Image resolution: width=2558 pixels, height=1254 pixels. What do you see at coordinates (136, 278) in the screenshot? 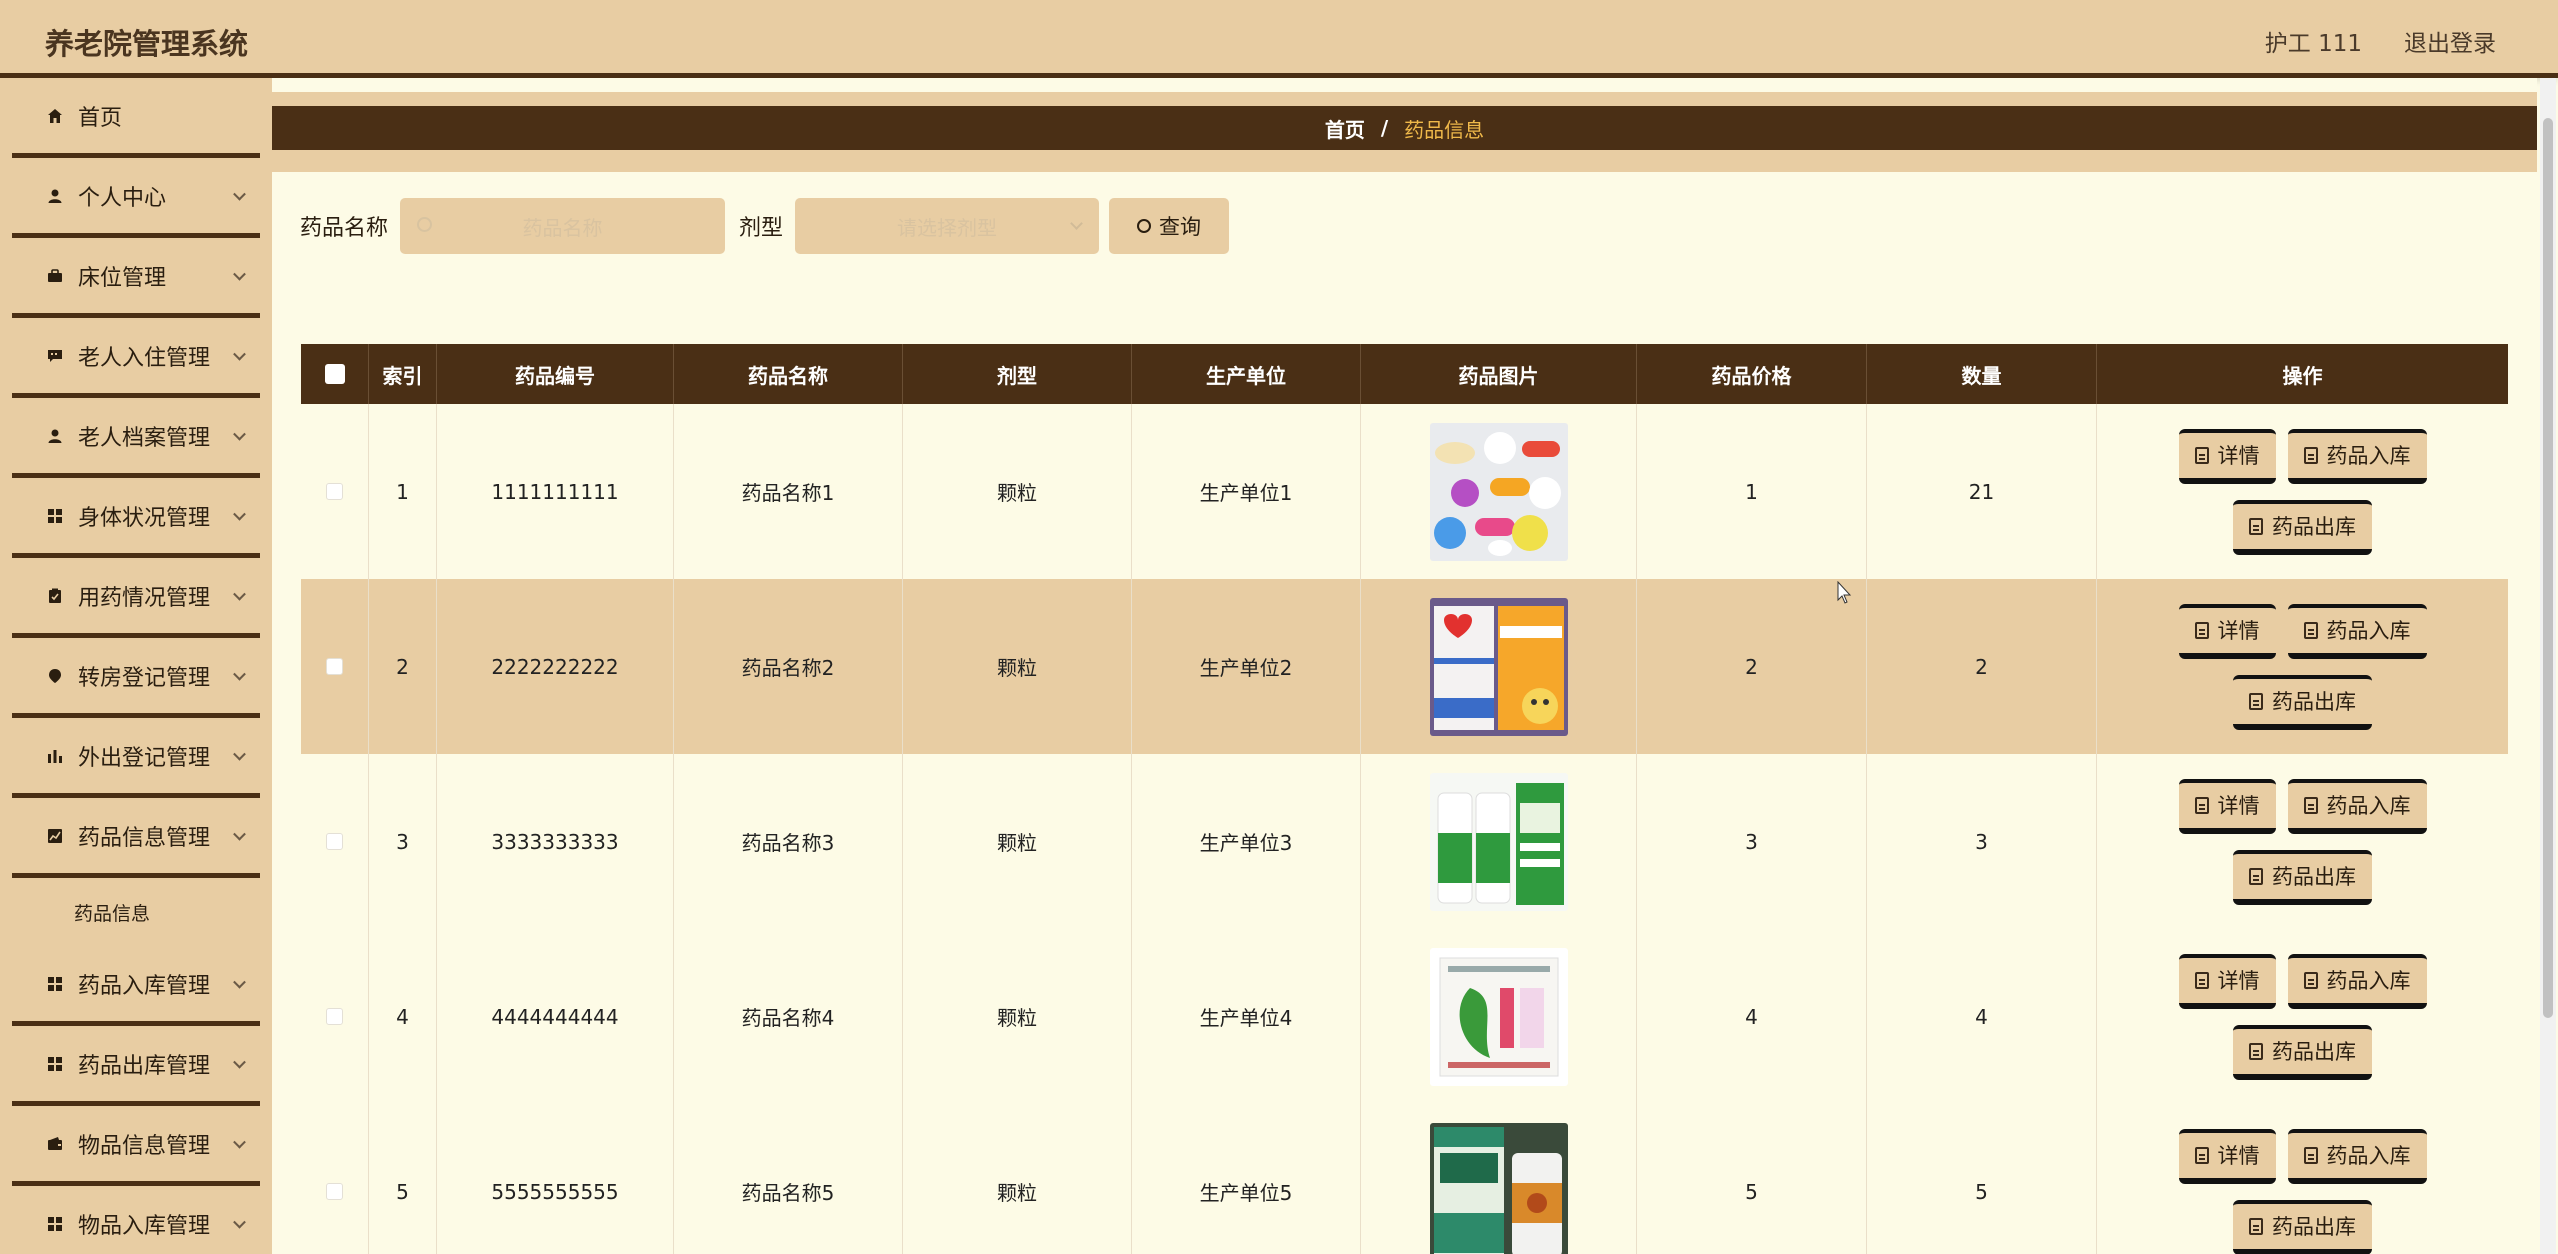
I see `sidebar-item-bed: 床位管理` at bounding box center [136, 278].